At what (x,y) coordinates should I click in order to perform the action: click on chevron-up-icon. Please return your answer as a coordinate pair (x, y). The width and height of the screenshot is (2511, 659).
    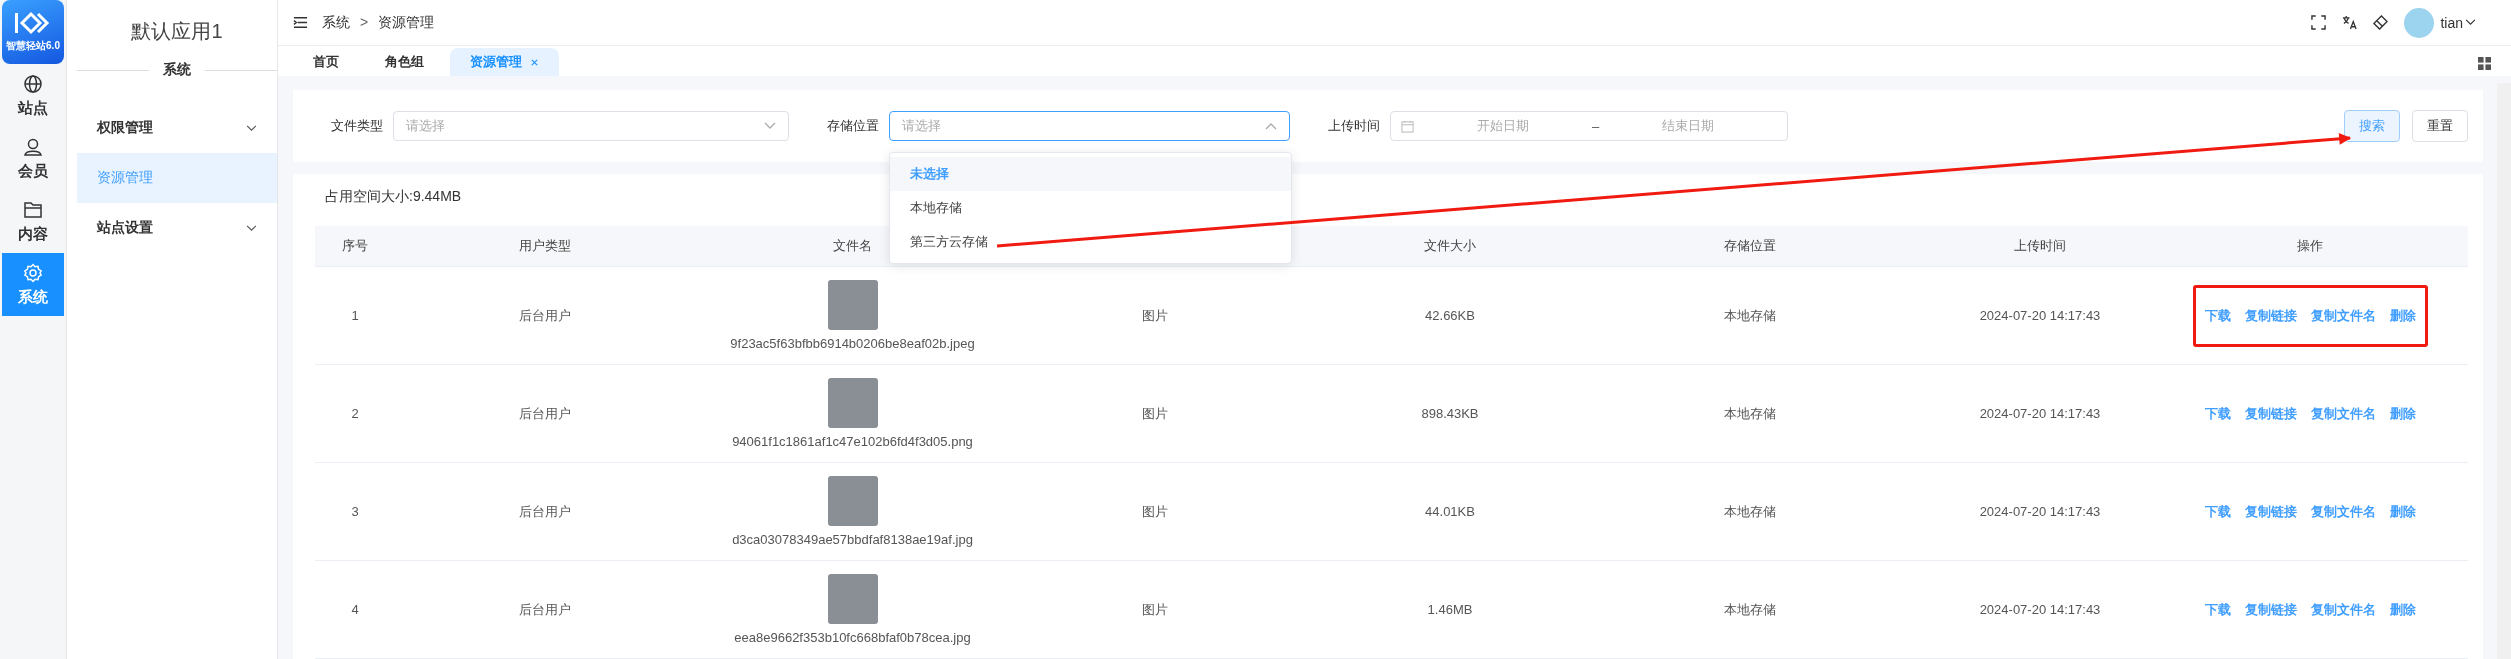
    Looking at the image, I should click on (1271, 126).